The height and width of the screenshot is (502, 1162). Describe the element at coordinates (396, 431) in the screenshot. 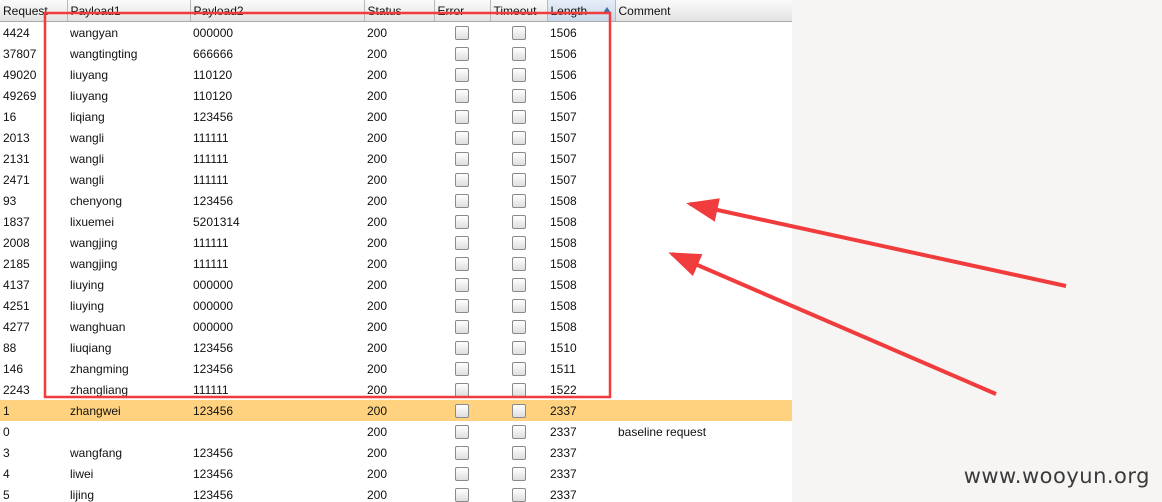

I see `table-row: 0 200 2337 baseline request` at that location.